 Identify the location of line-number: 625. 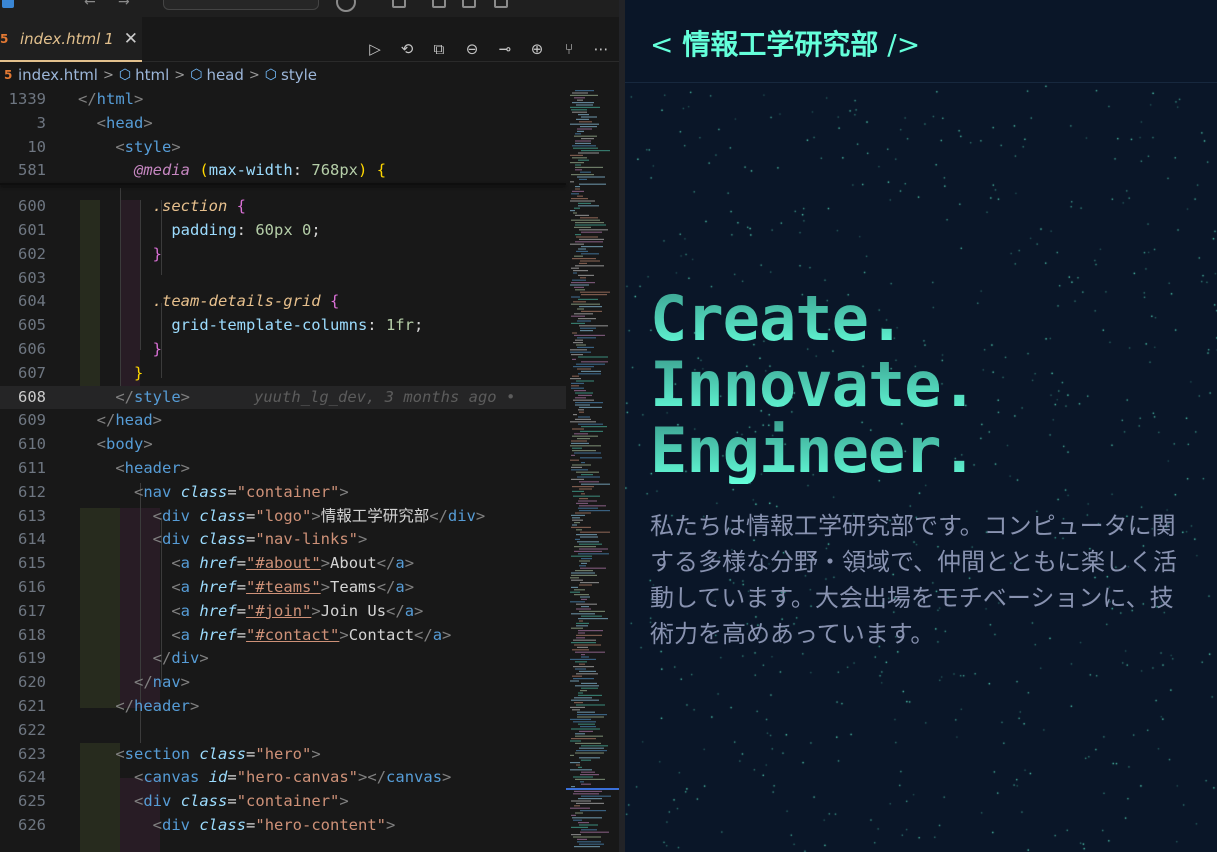
(32, 801).